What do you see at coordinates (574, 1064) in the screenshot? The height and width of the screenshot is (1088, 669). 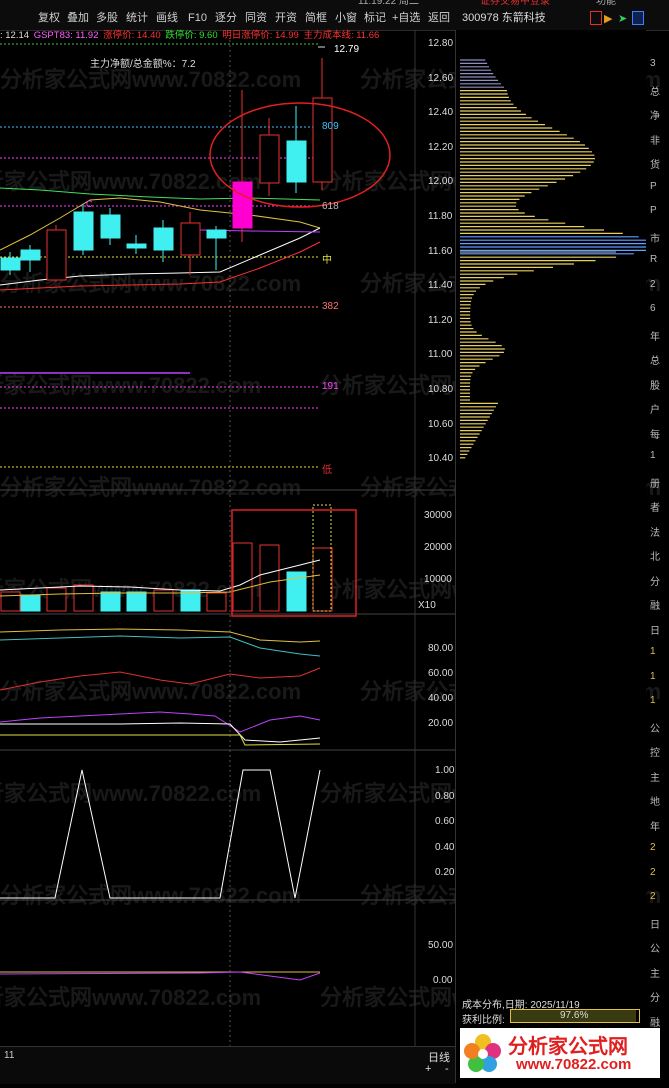 I see `logo-url: www.70822.com` at bounding box center [574, 1064].